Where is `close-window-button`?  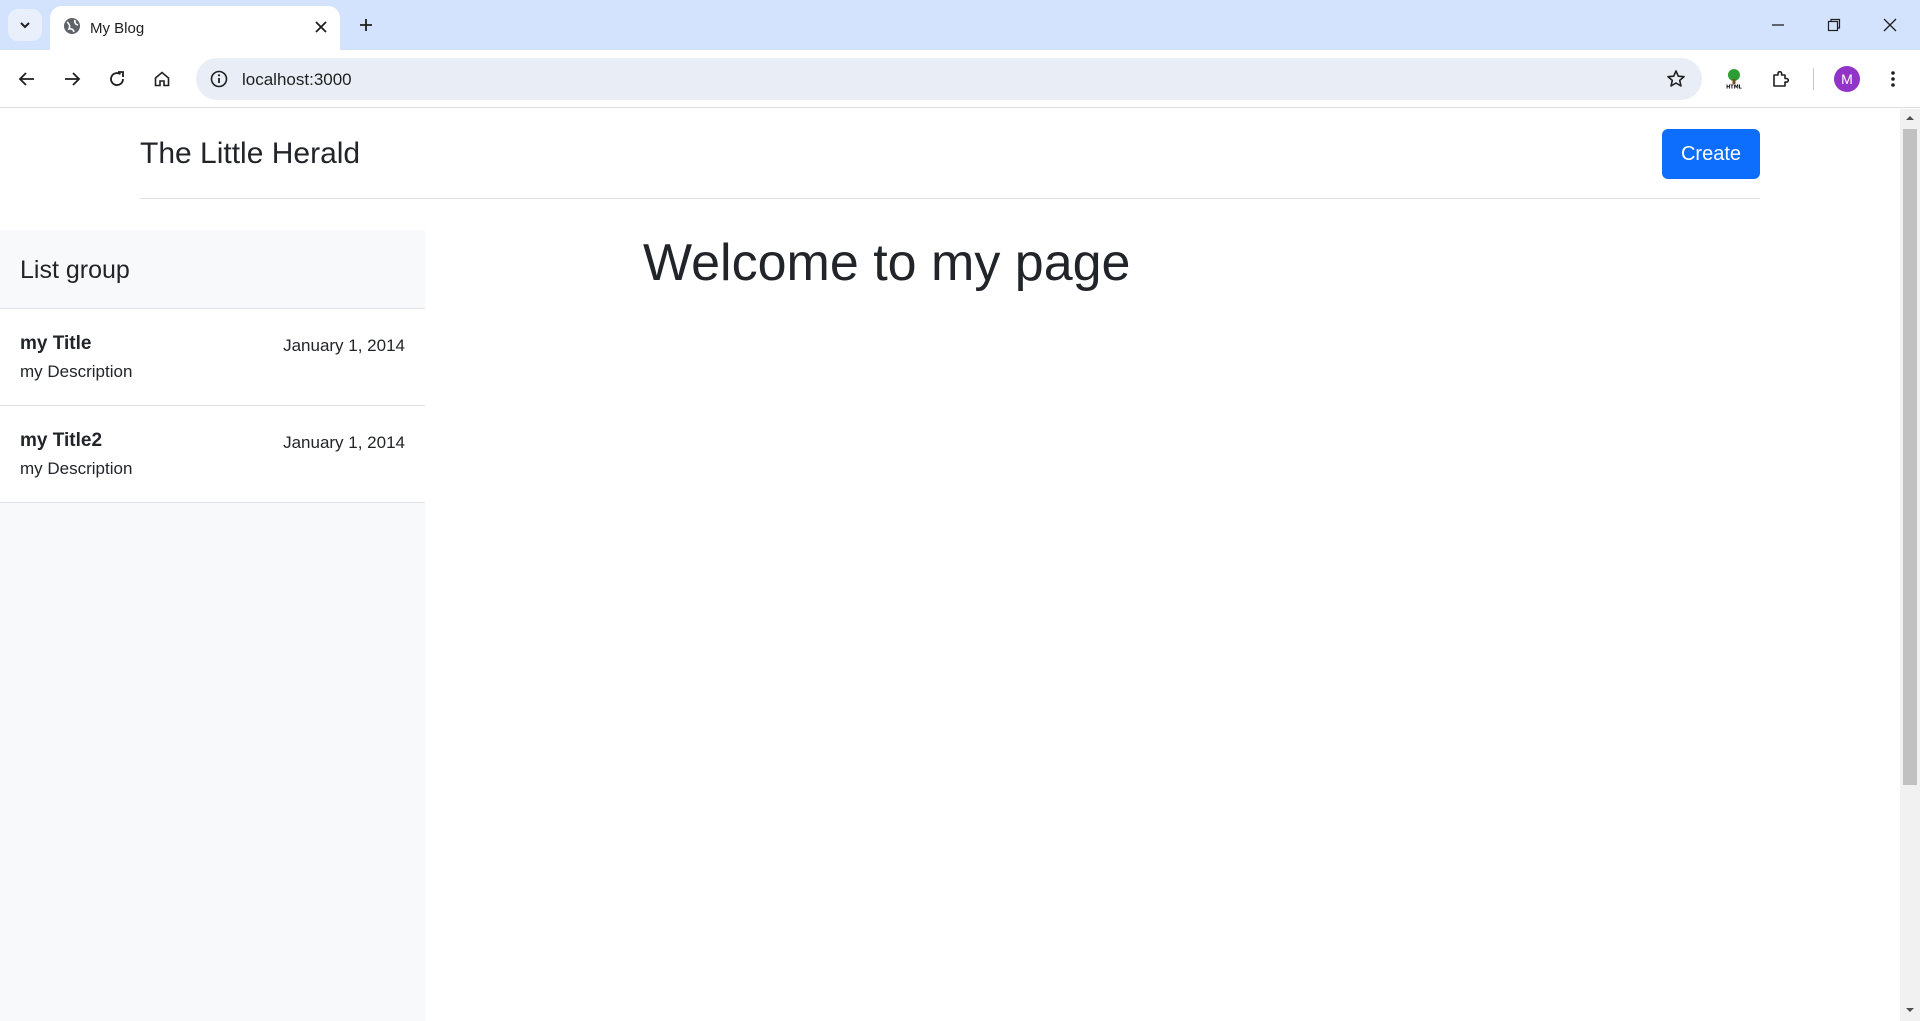
close-window-button is located at coordinates (1890, 25).